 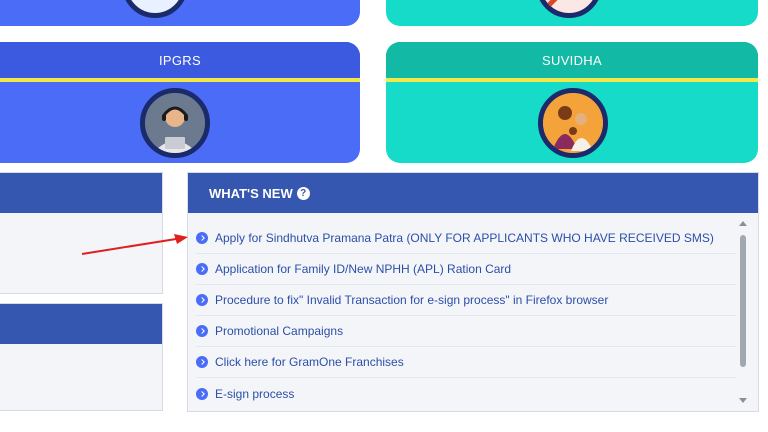 I want to click on suvidha-card: SUVIDHA, so click(x=572, y=102).